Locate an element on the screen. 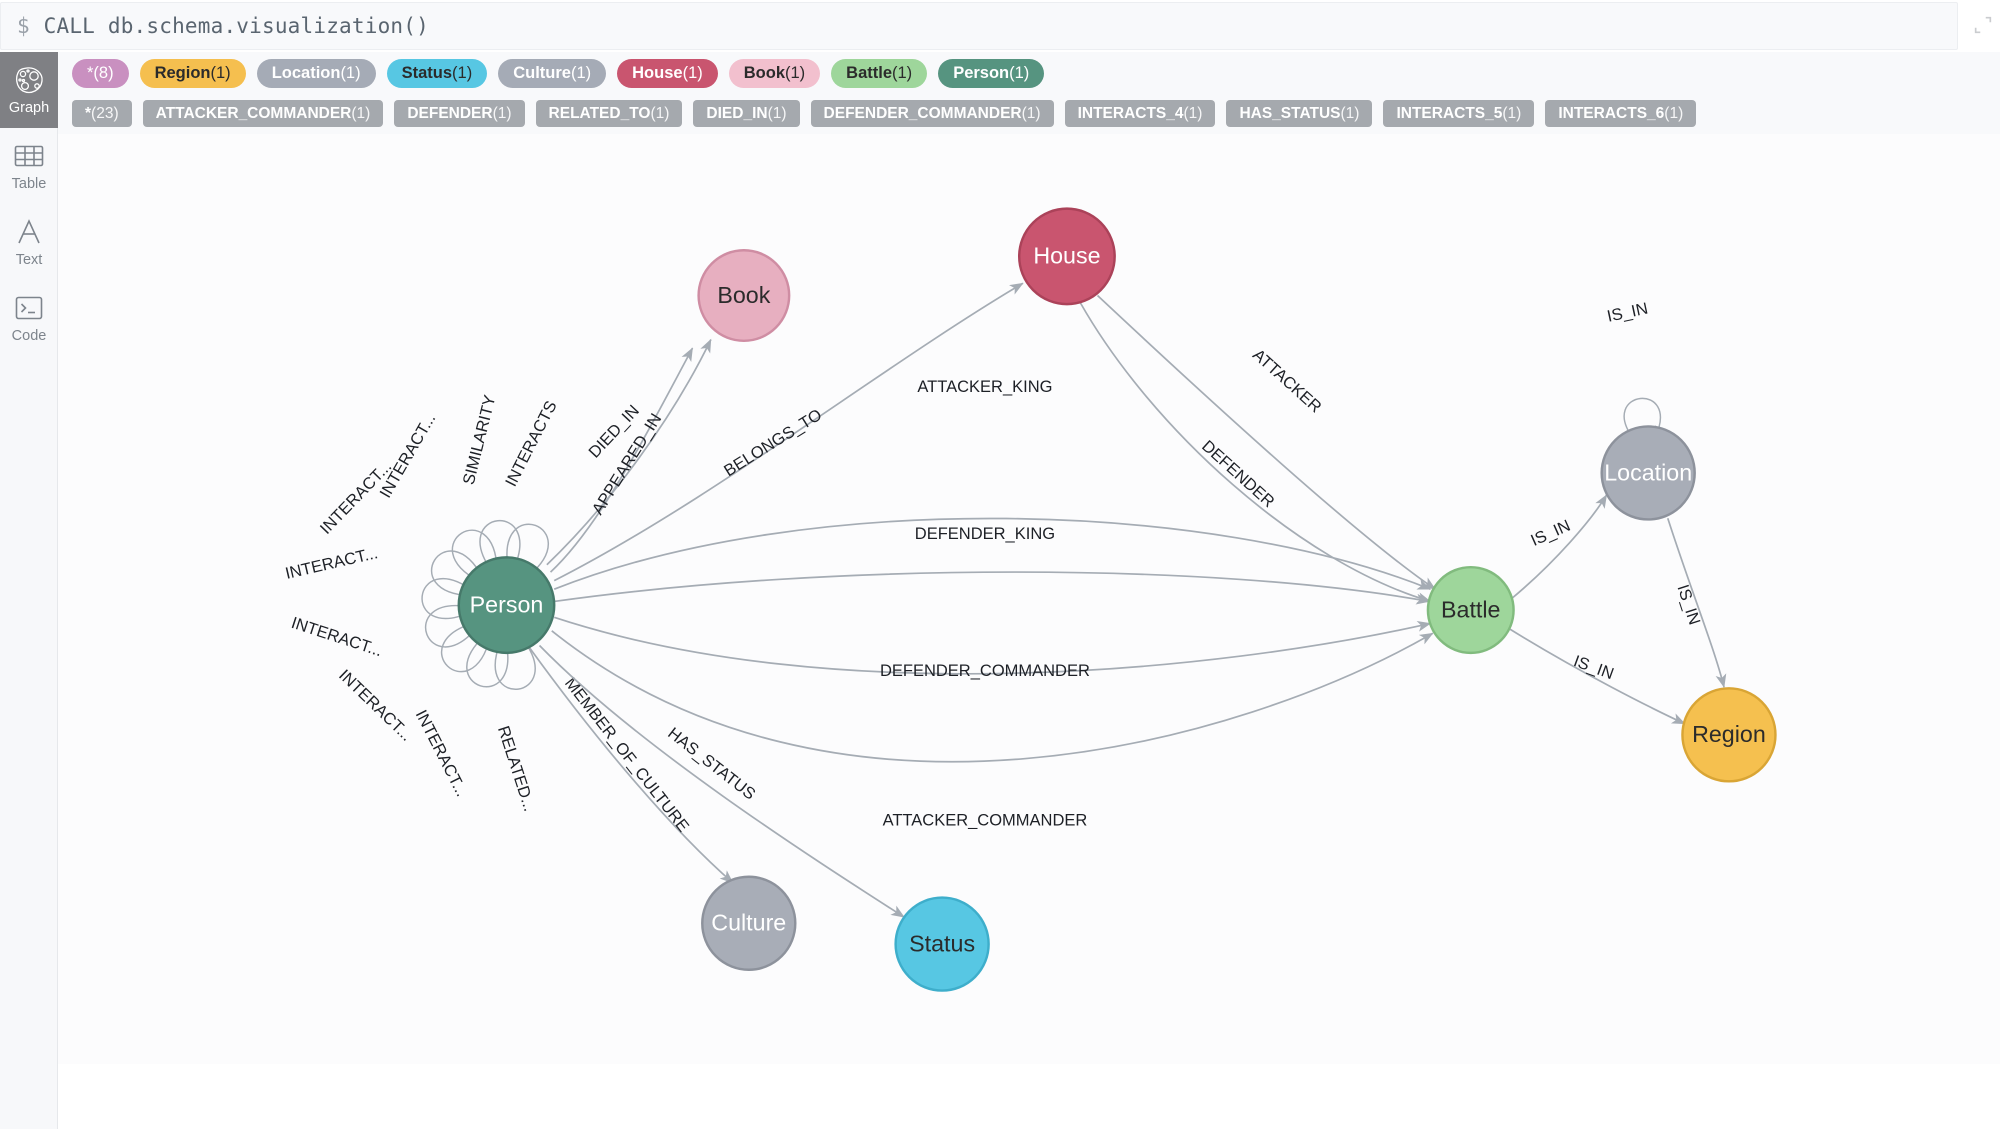 This screenshot has height=1129, width=2000. rel-type-chip-interacts_6: INTERACTS_6 (1) is located at coordinates (1621, 113).